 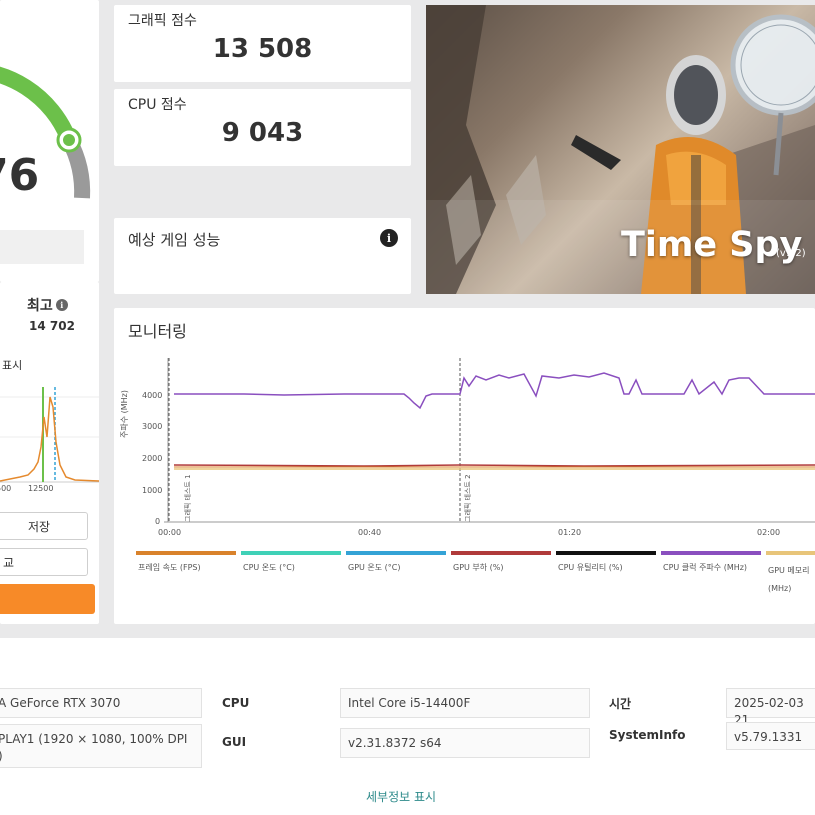 What do you see at coordinates (570, 532) in the screenshot?
I see `x-tick-0120: 01:20` at bounding box center [570, 532].